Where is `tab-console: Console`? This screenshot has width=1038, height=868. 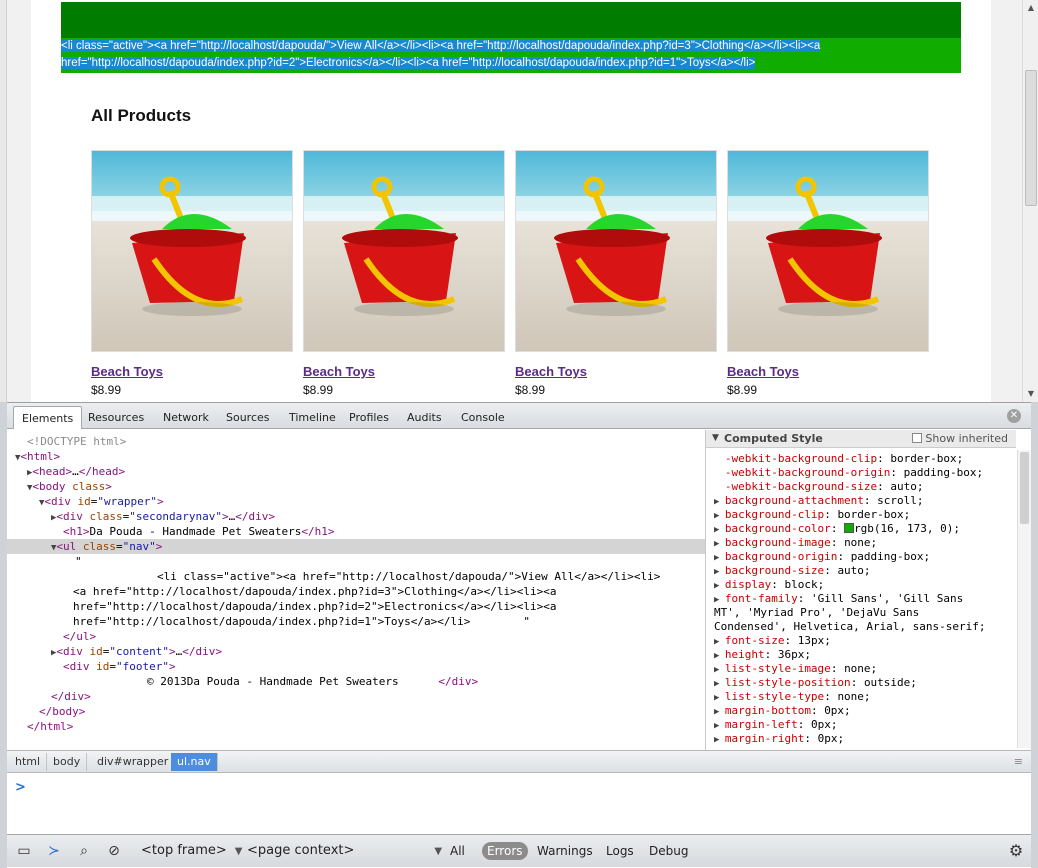 tab-console: Console is located at coordinates (483, 417).